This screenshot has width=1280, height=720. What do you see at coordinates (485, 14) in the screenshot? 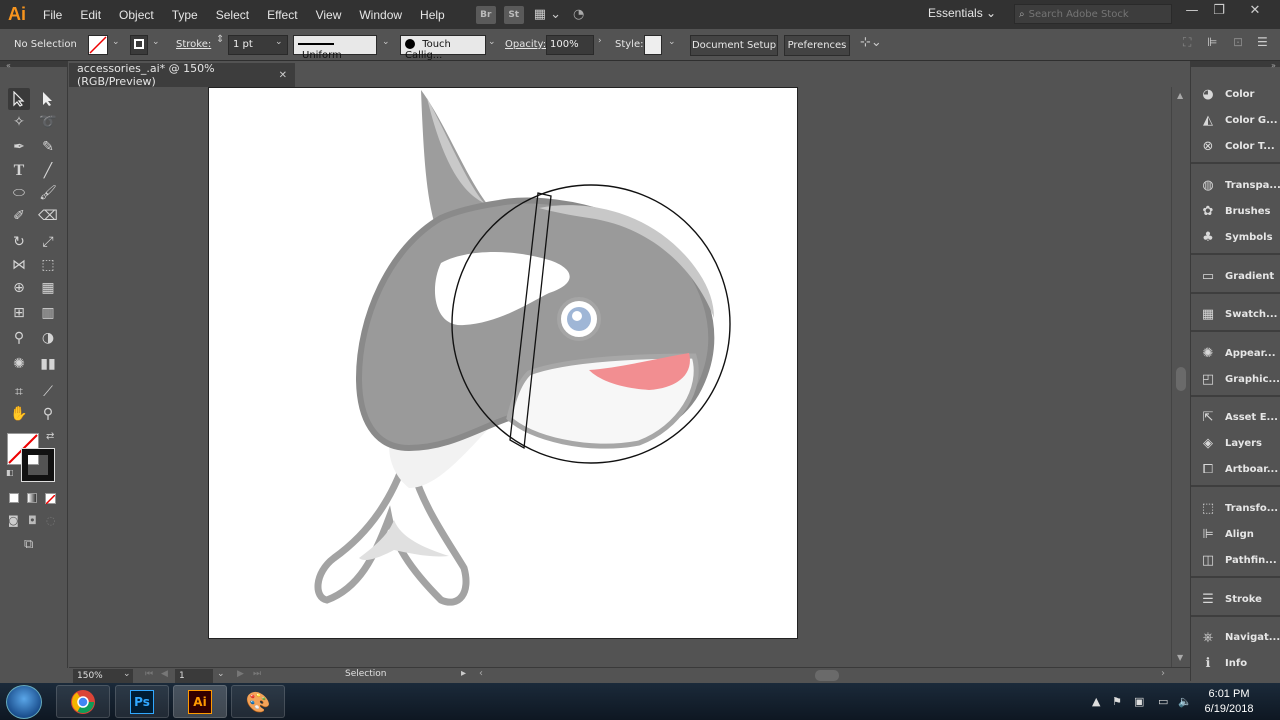
I see `bridge-button: Br` at bounding box center [485, 14].